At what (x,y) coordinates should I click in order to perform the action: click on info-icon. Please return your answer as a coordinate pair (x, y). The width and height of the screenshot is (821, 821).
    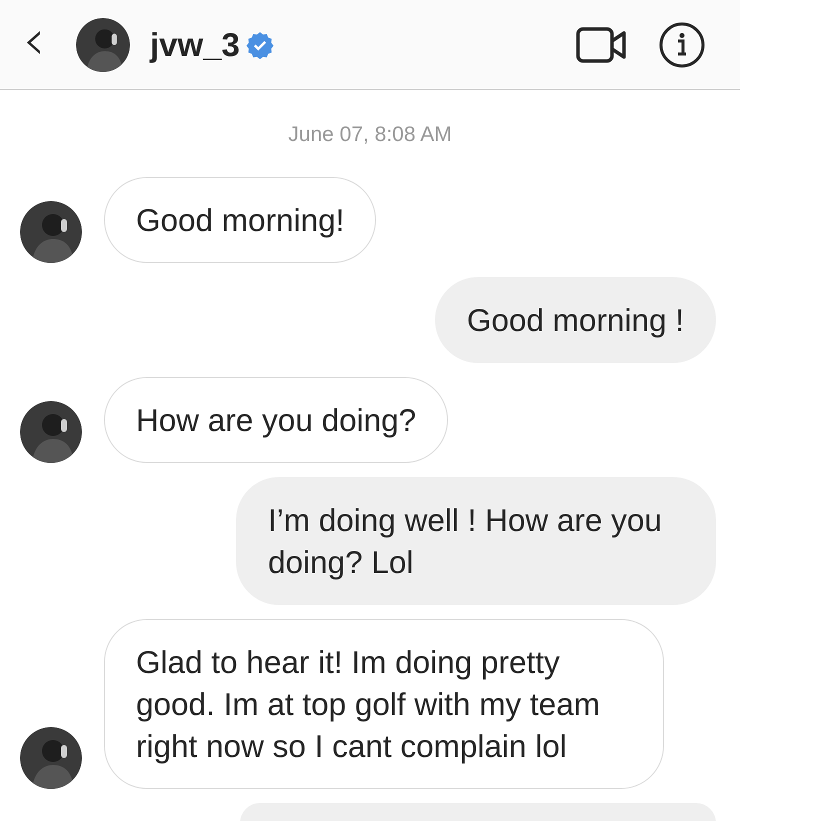
    Looking at the image, I should click on (682, 44).